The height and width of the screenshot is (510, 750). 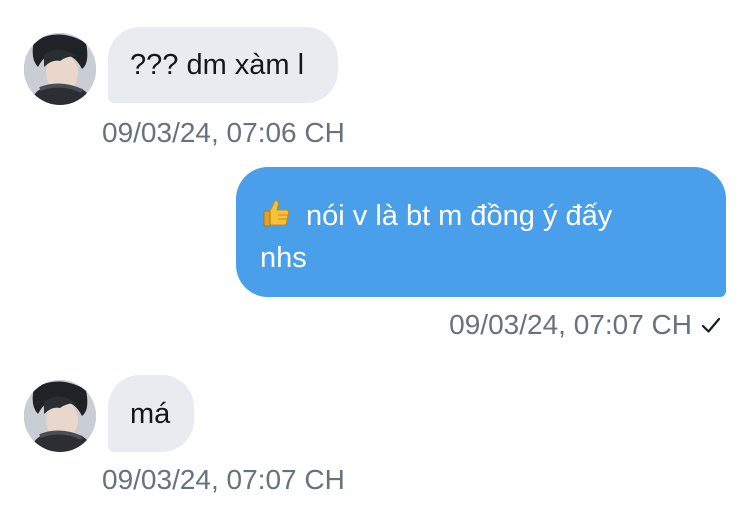 I want to click on message-text: má, so click(x=150, y=414).